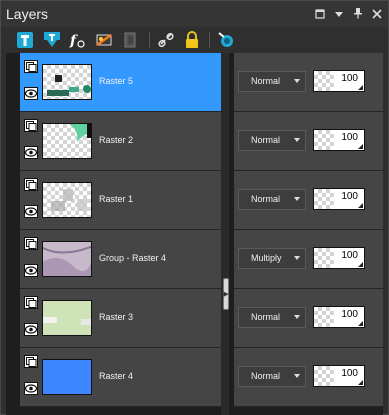  I want to click on new-adjustment-layer-button: f, so click(78, 40).